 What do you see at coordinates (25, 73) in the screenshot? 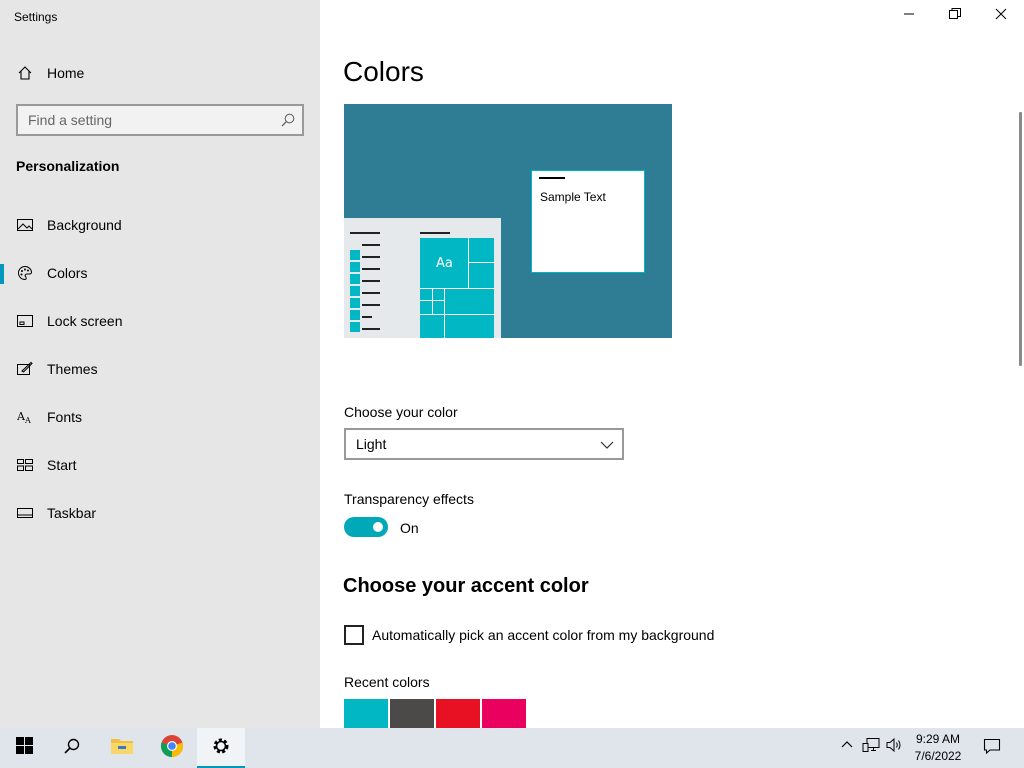
I see `home-icon` at bounding box center [25, 73].